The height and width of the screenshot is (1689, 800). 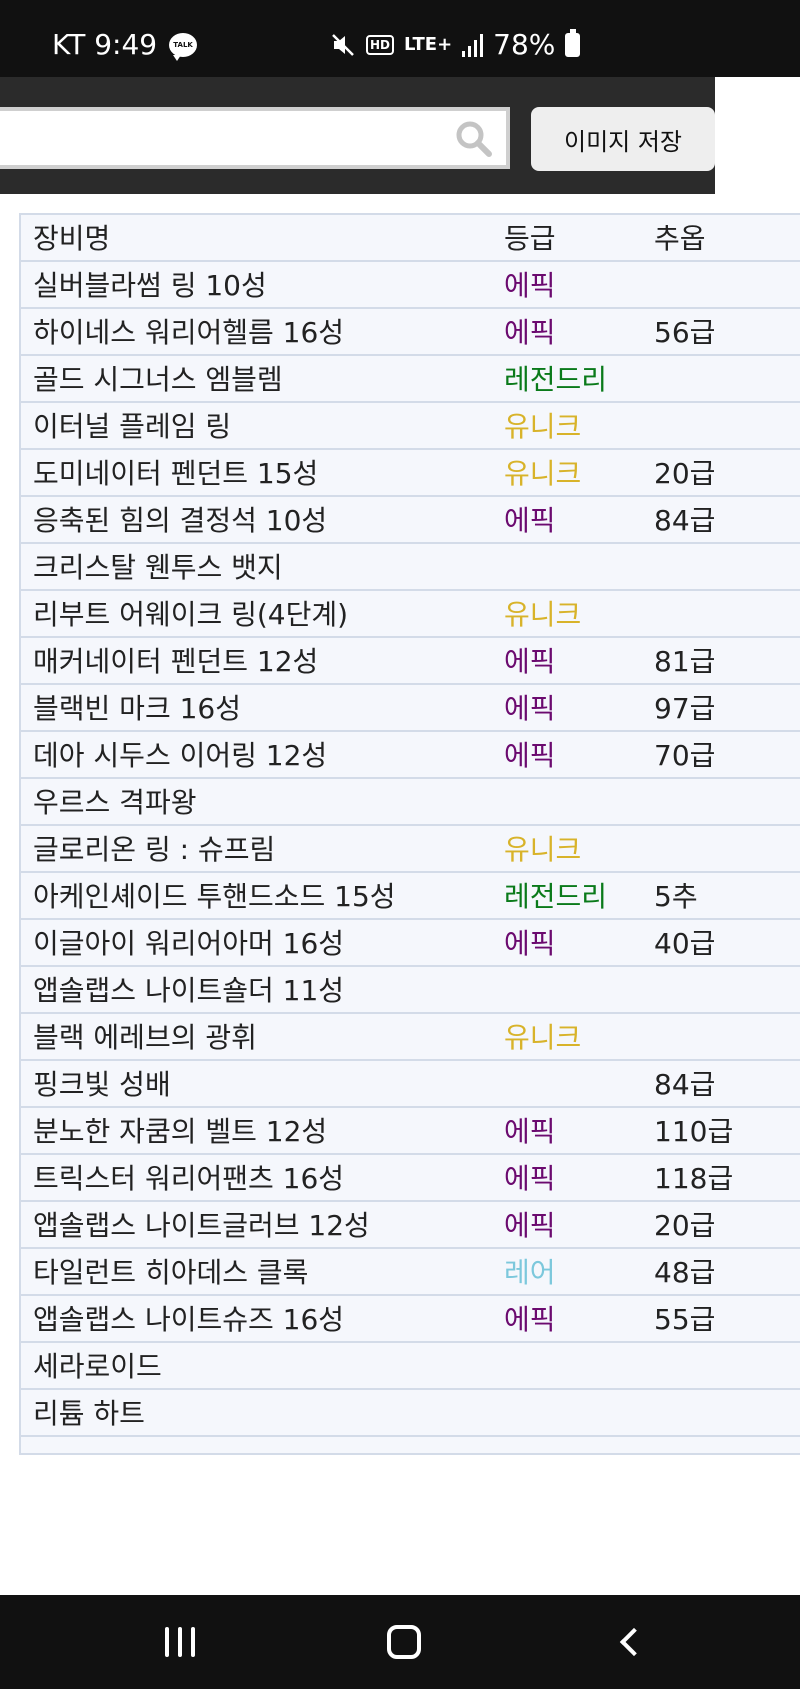 What do you see at coordinates (410, 1084) in the screenshot?
I see `table-row: 핑크빛 성배 84급` at bounding box center [410, 1084].